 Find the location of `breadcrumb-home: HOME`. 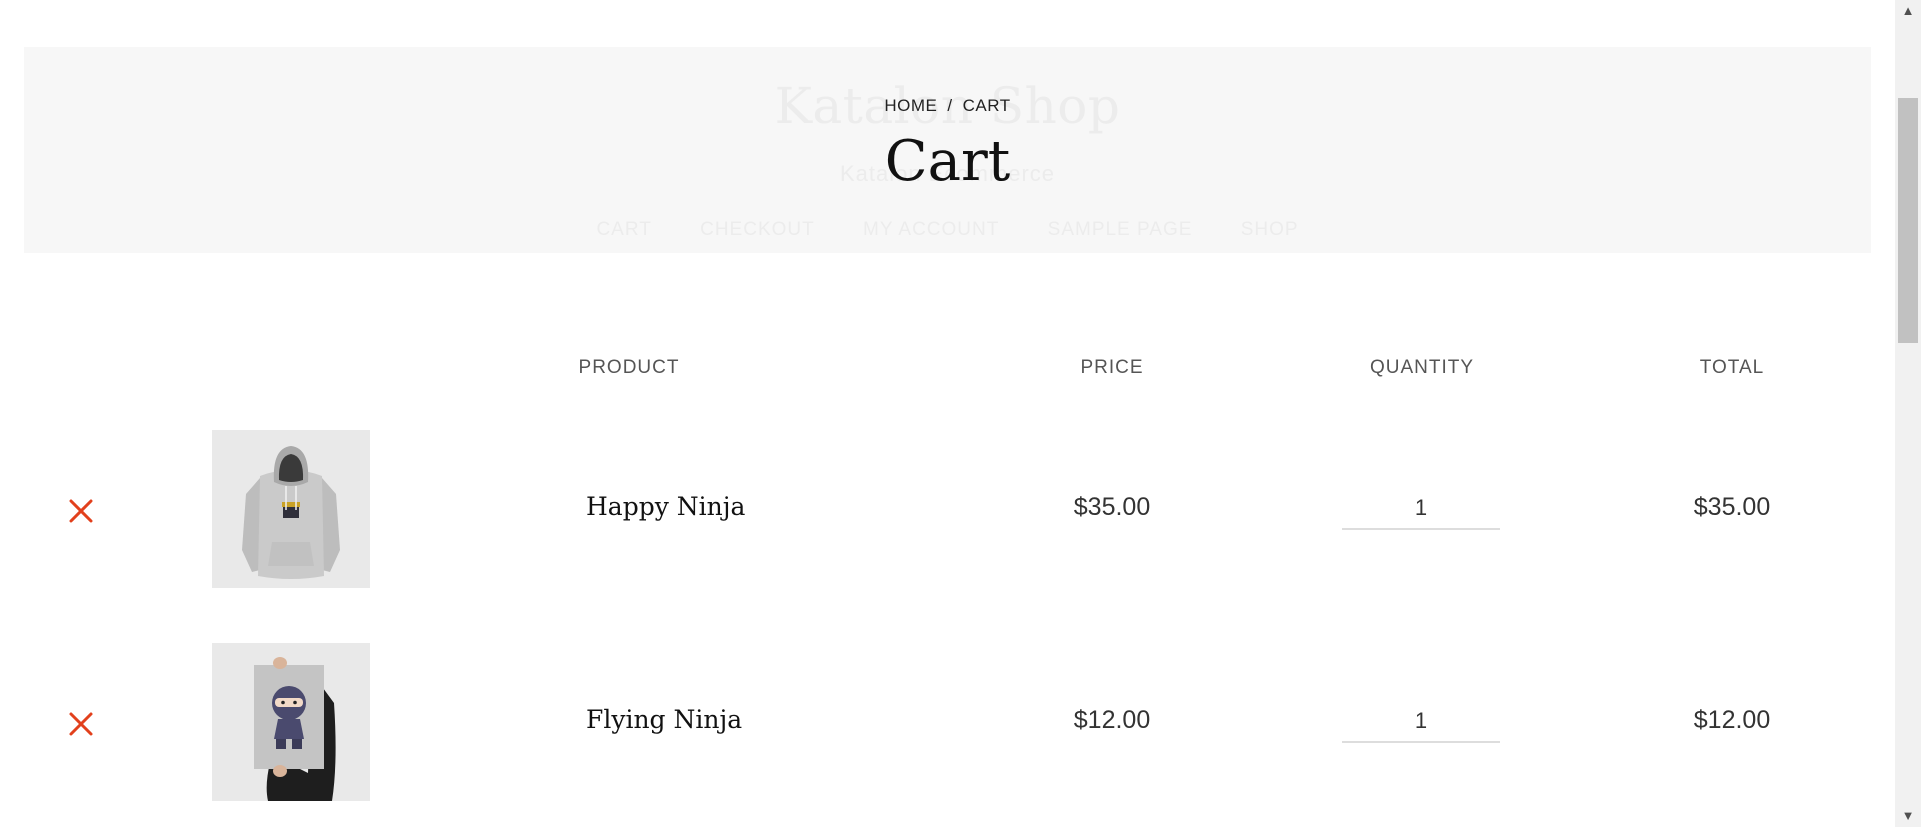

breadcrumb-home: HOME is located at coordinates (910, 105).